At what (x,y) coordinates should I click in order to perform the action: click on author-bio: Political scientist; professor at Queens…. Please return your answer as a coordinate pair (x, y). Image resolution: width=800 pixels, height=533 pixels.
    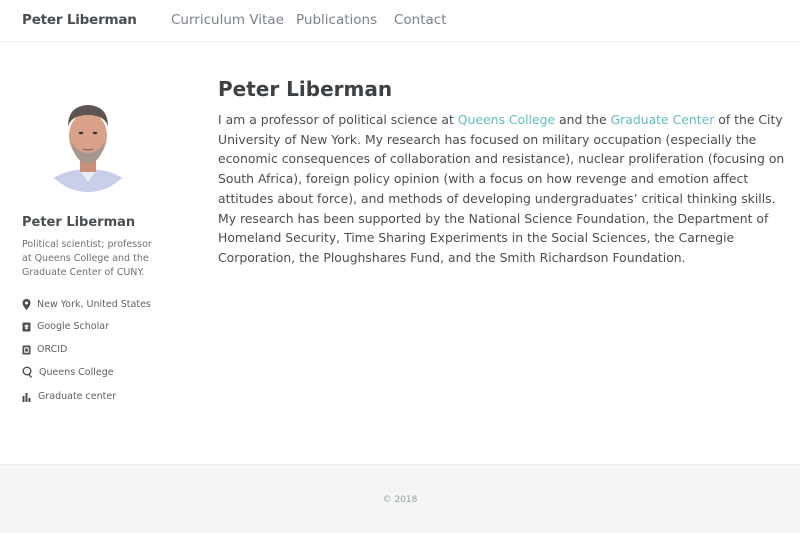
    Looking at the image, I should click on (87, 258).